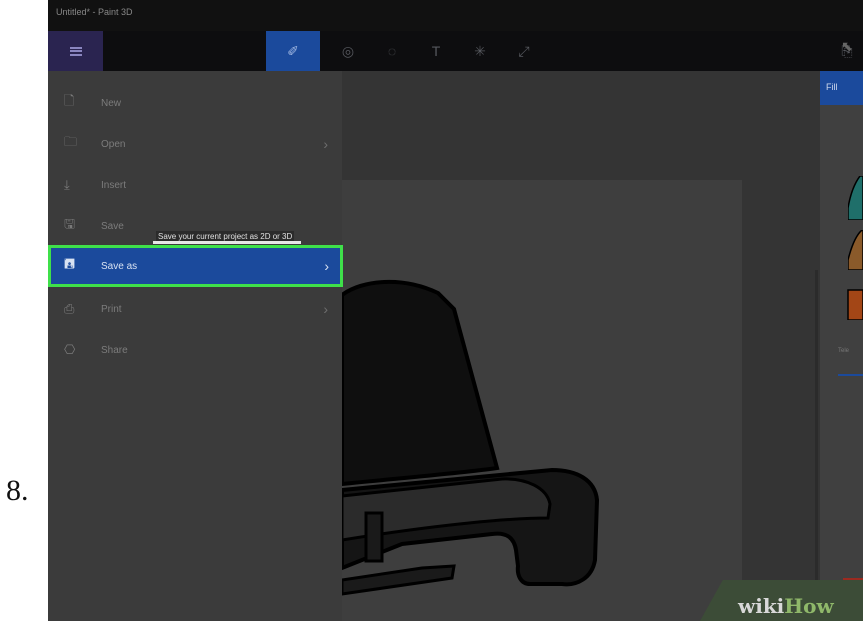 This screenshot has width=863, height=621. I want to click on canvas-icon: ⤢, so click(524, 50).